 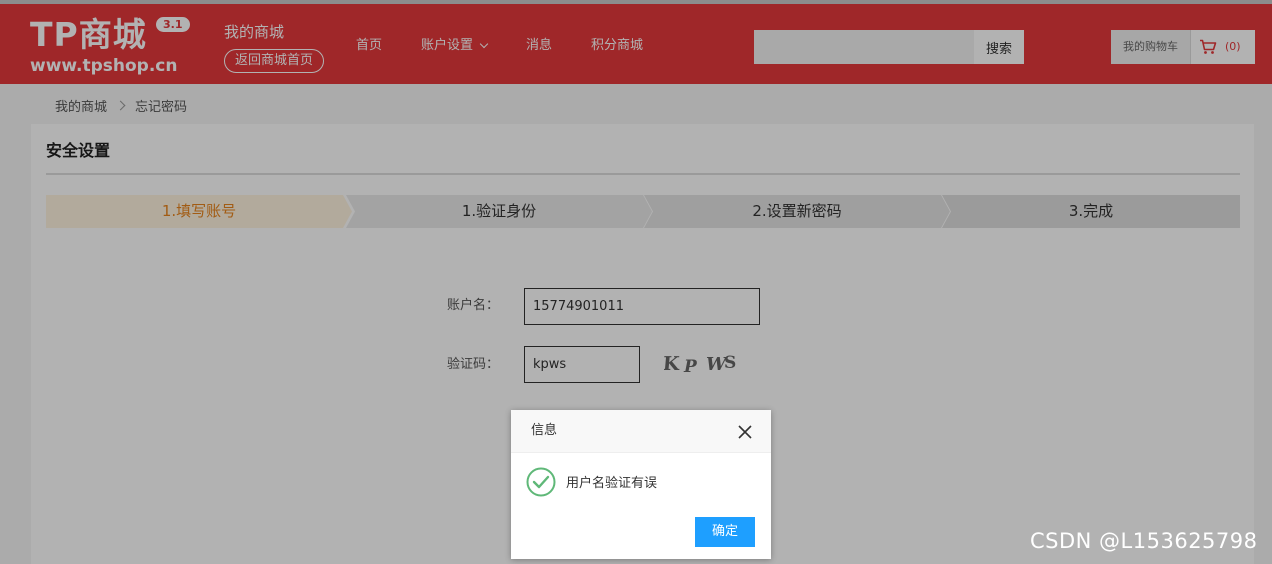 I want to click on dialog-header: 信息, so click(x=641, y=431).